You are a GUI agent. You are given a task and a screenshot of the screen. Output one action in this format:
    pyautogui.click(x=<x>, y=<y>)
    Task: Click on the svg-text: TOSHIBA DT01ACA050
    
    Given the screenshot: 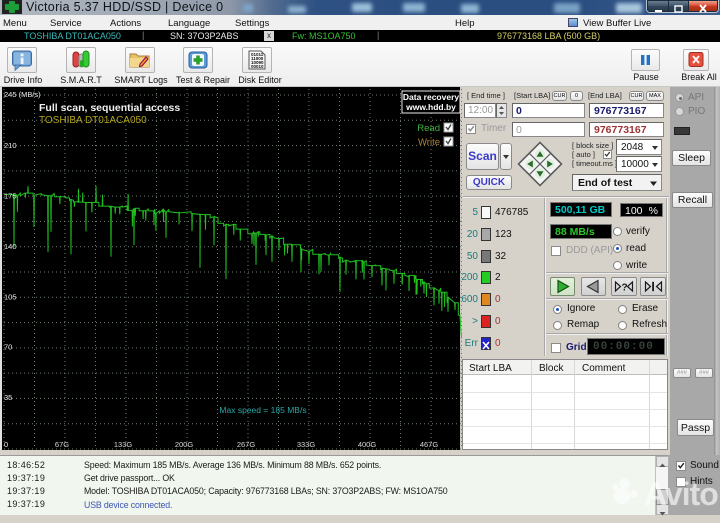 What is the action you would take?
    pyautogui.click(x=93, y=120)
    